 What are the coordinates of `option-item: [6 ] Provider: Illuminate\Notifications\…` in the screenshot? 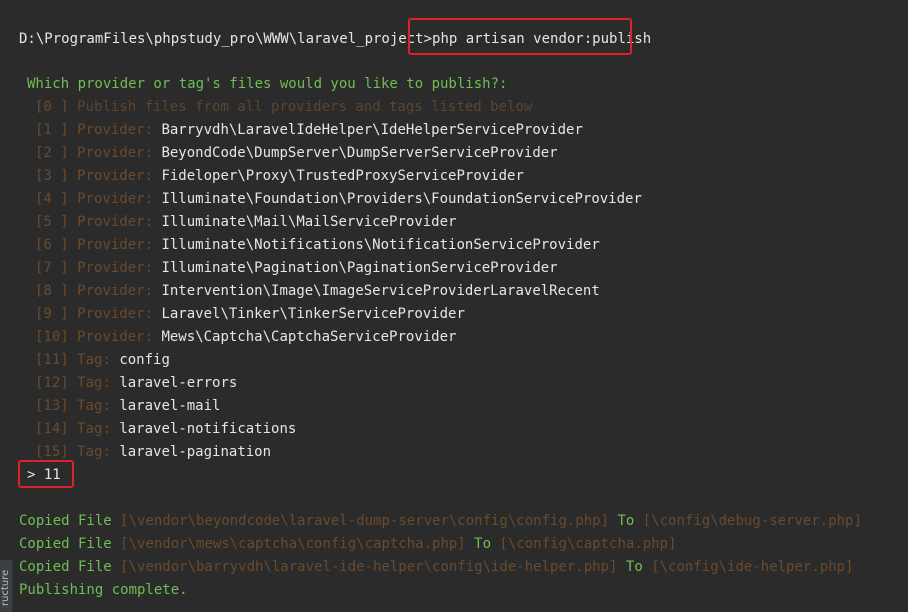 It's located at (317, 245).